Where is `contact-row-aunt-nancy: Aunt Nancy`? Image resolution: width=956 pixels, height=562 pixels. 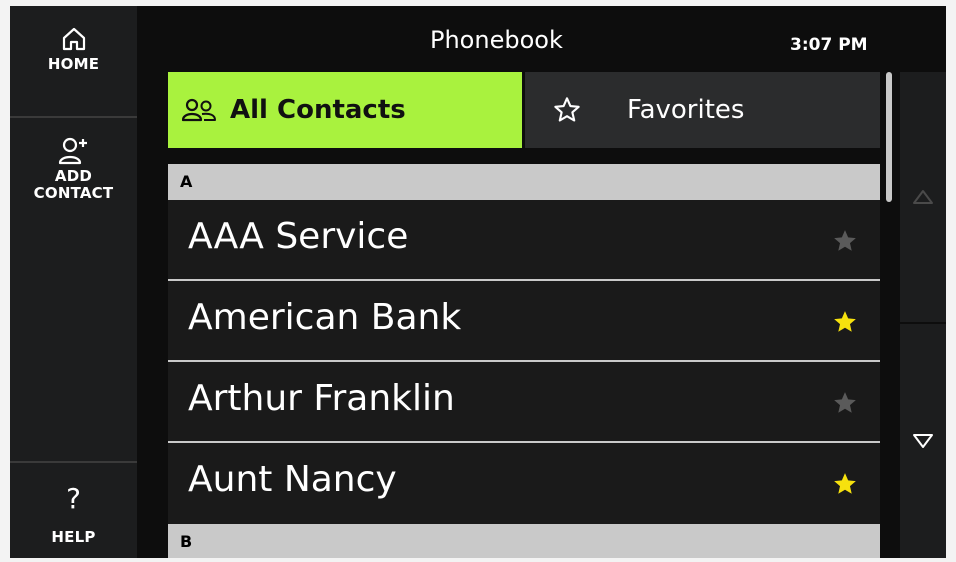
contact-row-aunt-nancy: Aunt Nancy is located at coordinates (524, 483).